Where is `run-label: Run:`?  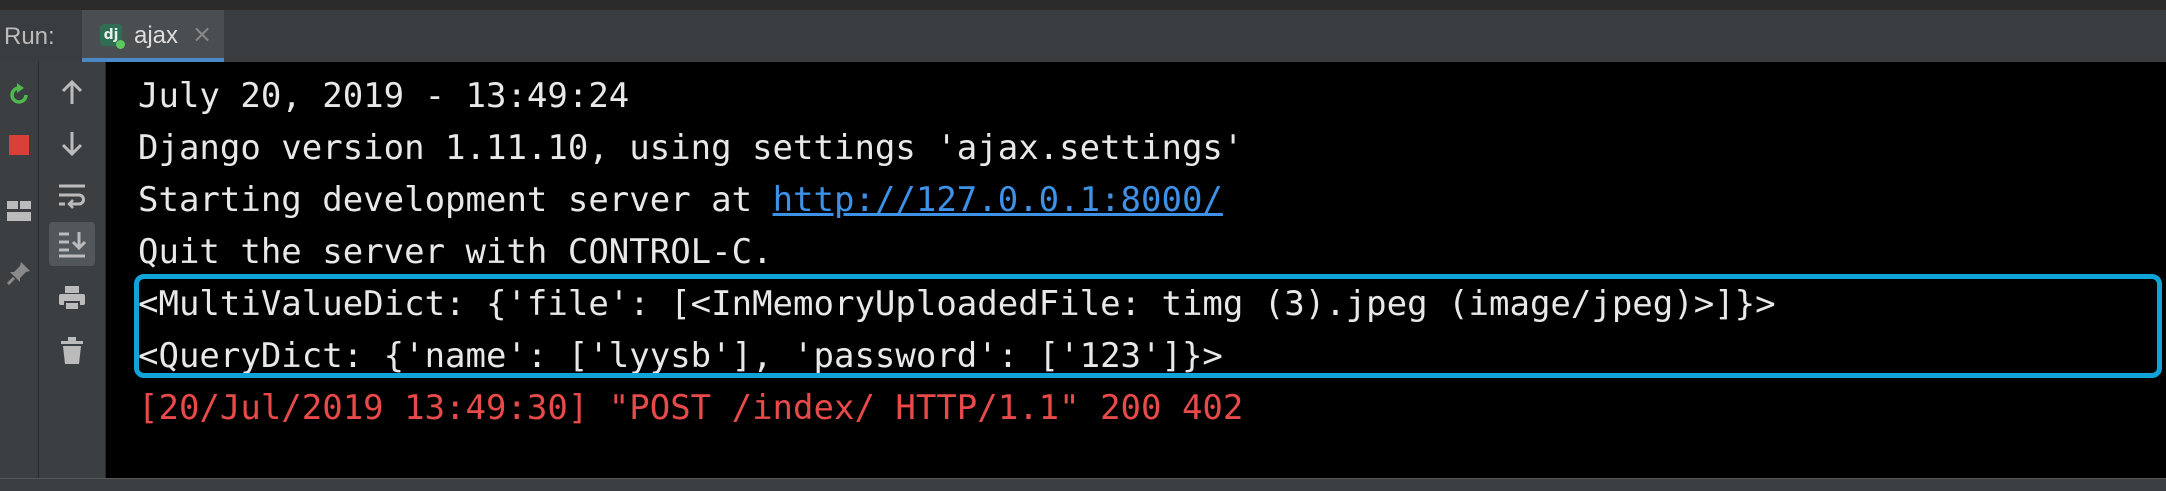 run-label: Run: is located at coordinates (29, 36).